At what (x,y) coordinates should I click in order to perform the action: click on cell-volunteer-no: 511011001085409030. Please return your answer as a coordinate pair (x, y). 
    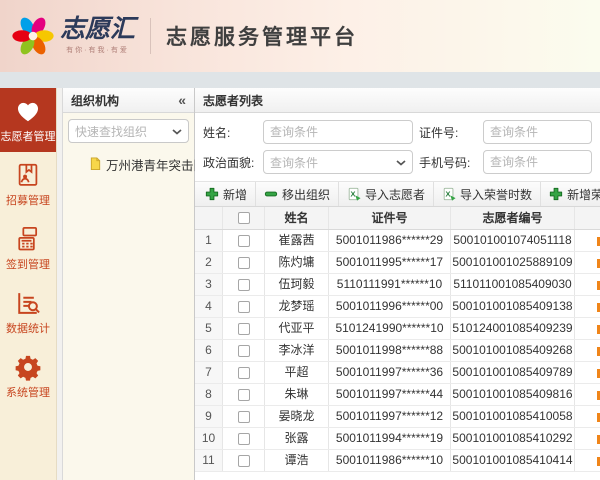
    Looking at the image, I should click on (513, 284).